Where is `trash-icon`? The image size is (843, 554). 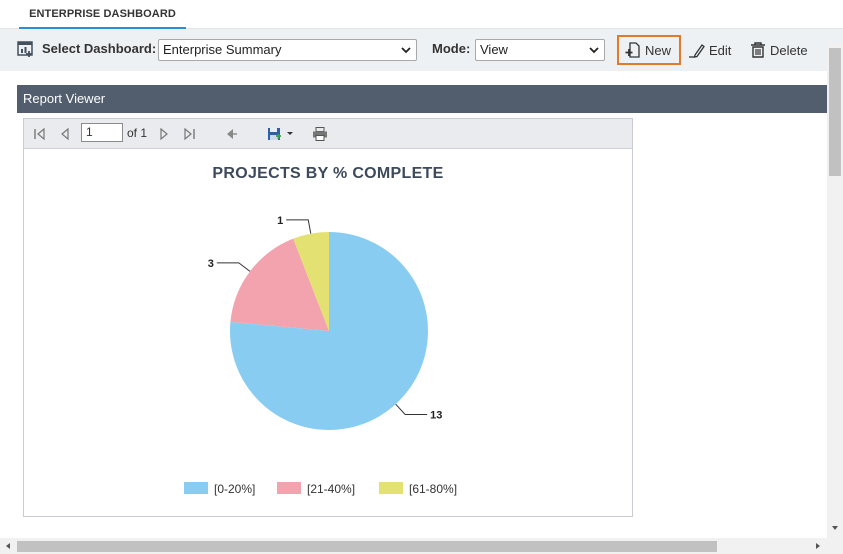
trash-icon is located at coordinates (758, 50).